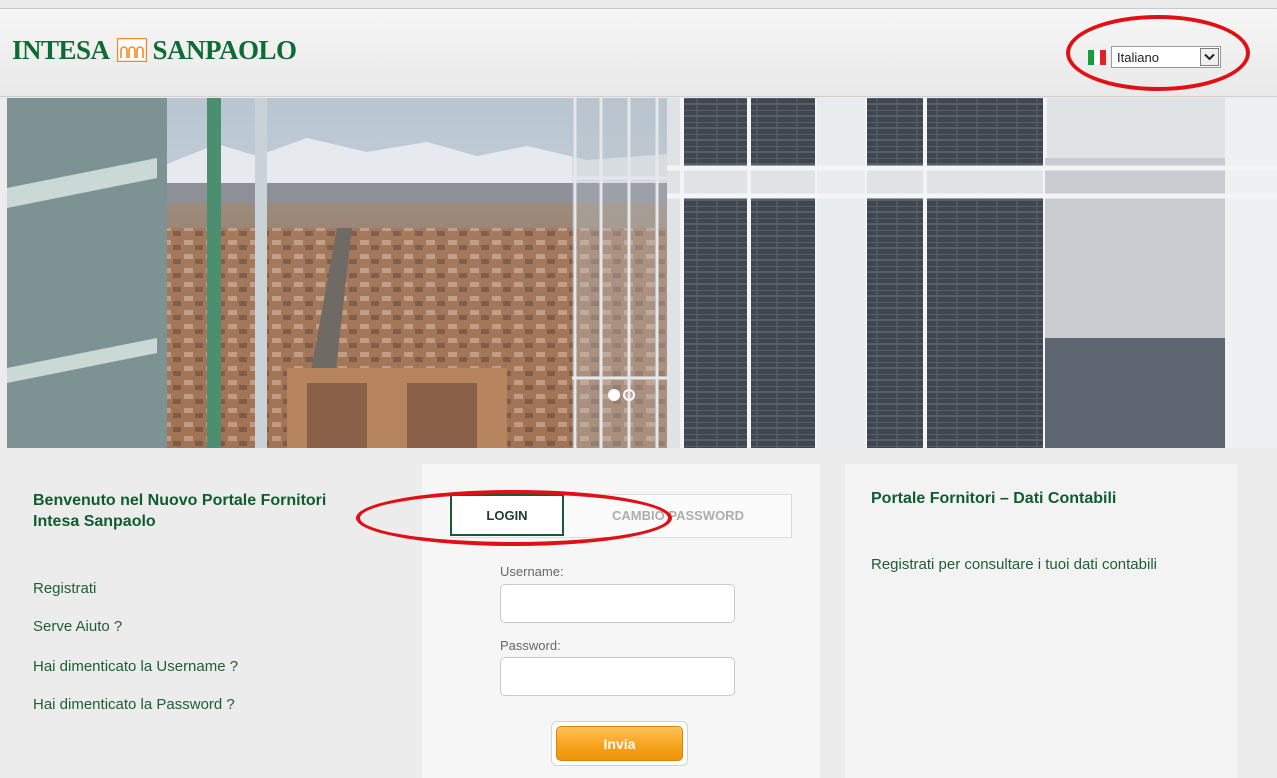  I want to click on language-dropdown: Italiano, so click(1166, 57).